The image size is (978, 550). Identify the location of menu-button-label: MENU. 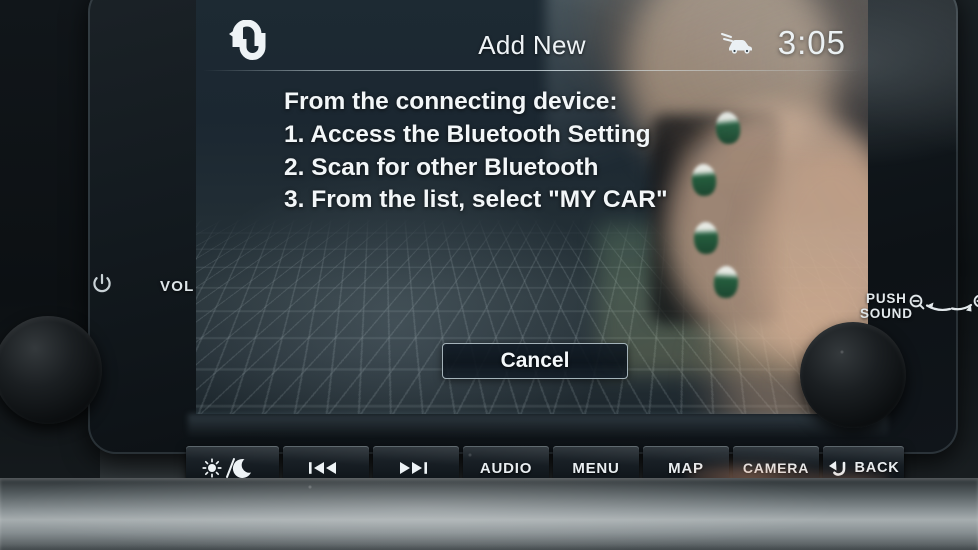
(596, 468).